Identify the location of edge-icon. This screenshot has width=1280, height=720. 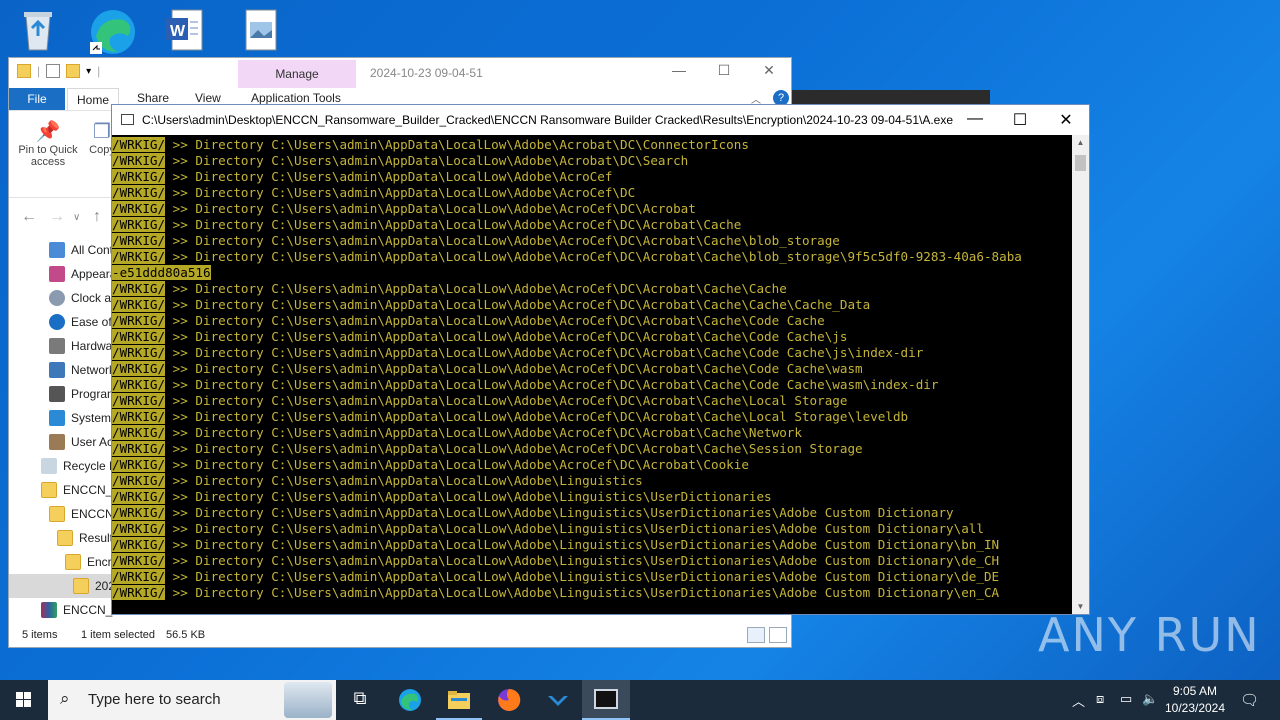
(112, 31).